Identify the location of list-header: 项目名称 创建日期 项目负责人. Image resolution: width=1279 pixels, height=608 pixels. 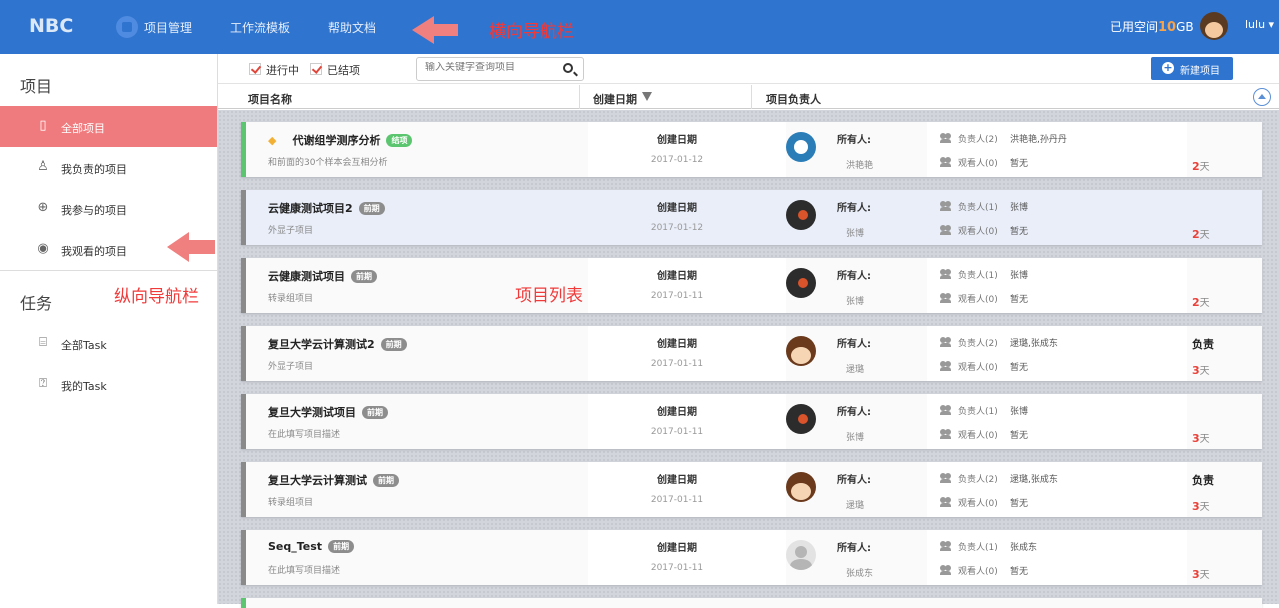
(748, 97).